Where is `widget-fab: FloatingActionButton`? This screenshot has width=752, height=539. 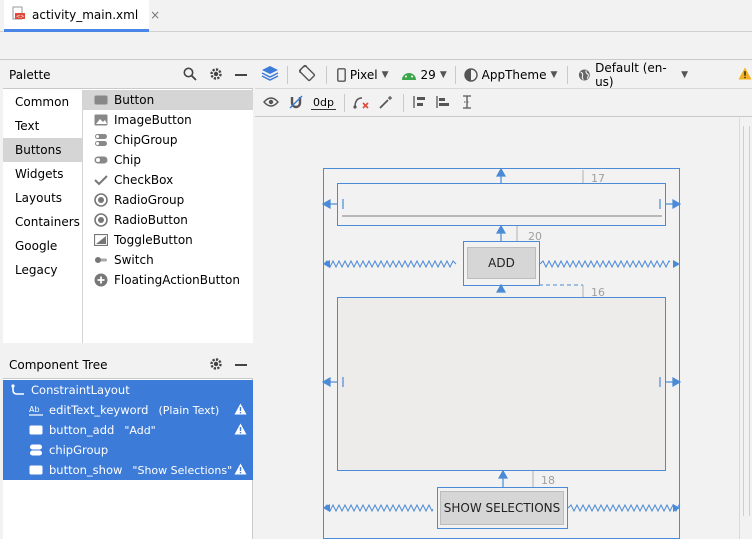
widget-fab: FloatingActionButton is located at coordinates (168, 280).